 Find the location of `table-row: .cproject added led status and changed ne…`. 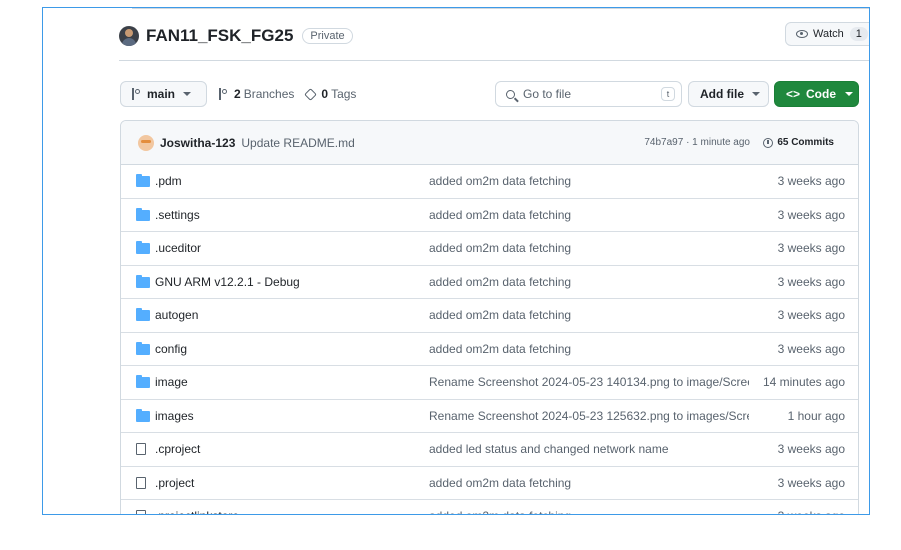

table-row: .cproject added led status and changed ne… is located at coordinates (489, 450).